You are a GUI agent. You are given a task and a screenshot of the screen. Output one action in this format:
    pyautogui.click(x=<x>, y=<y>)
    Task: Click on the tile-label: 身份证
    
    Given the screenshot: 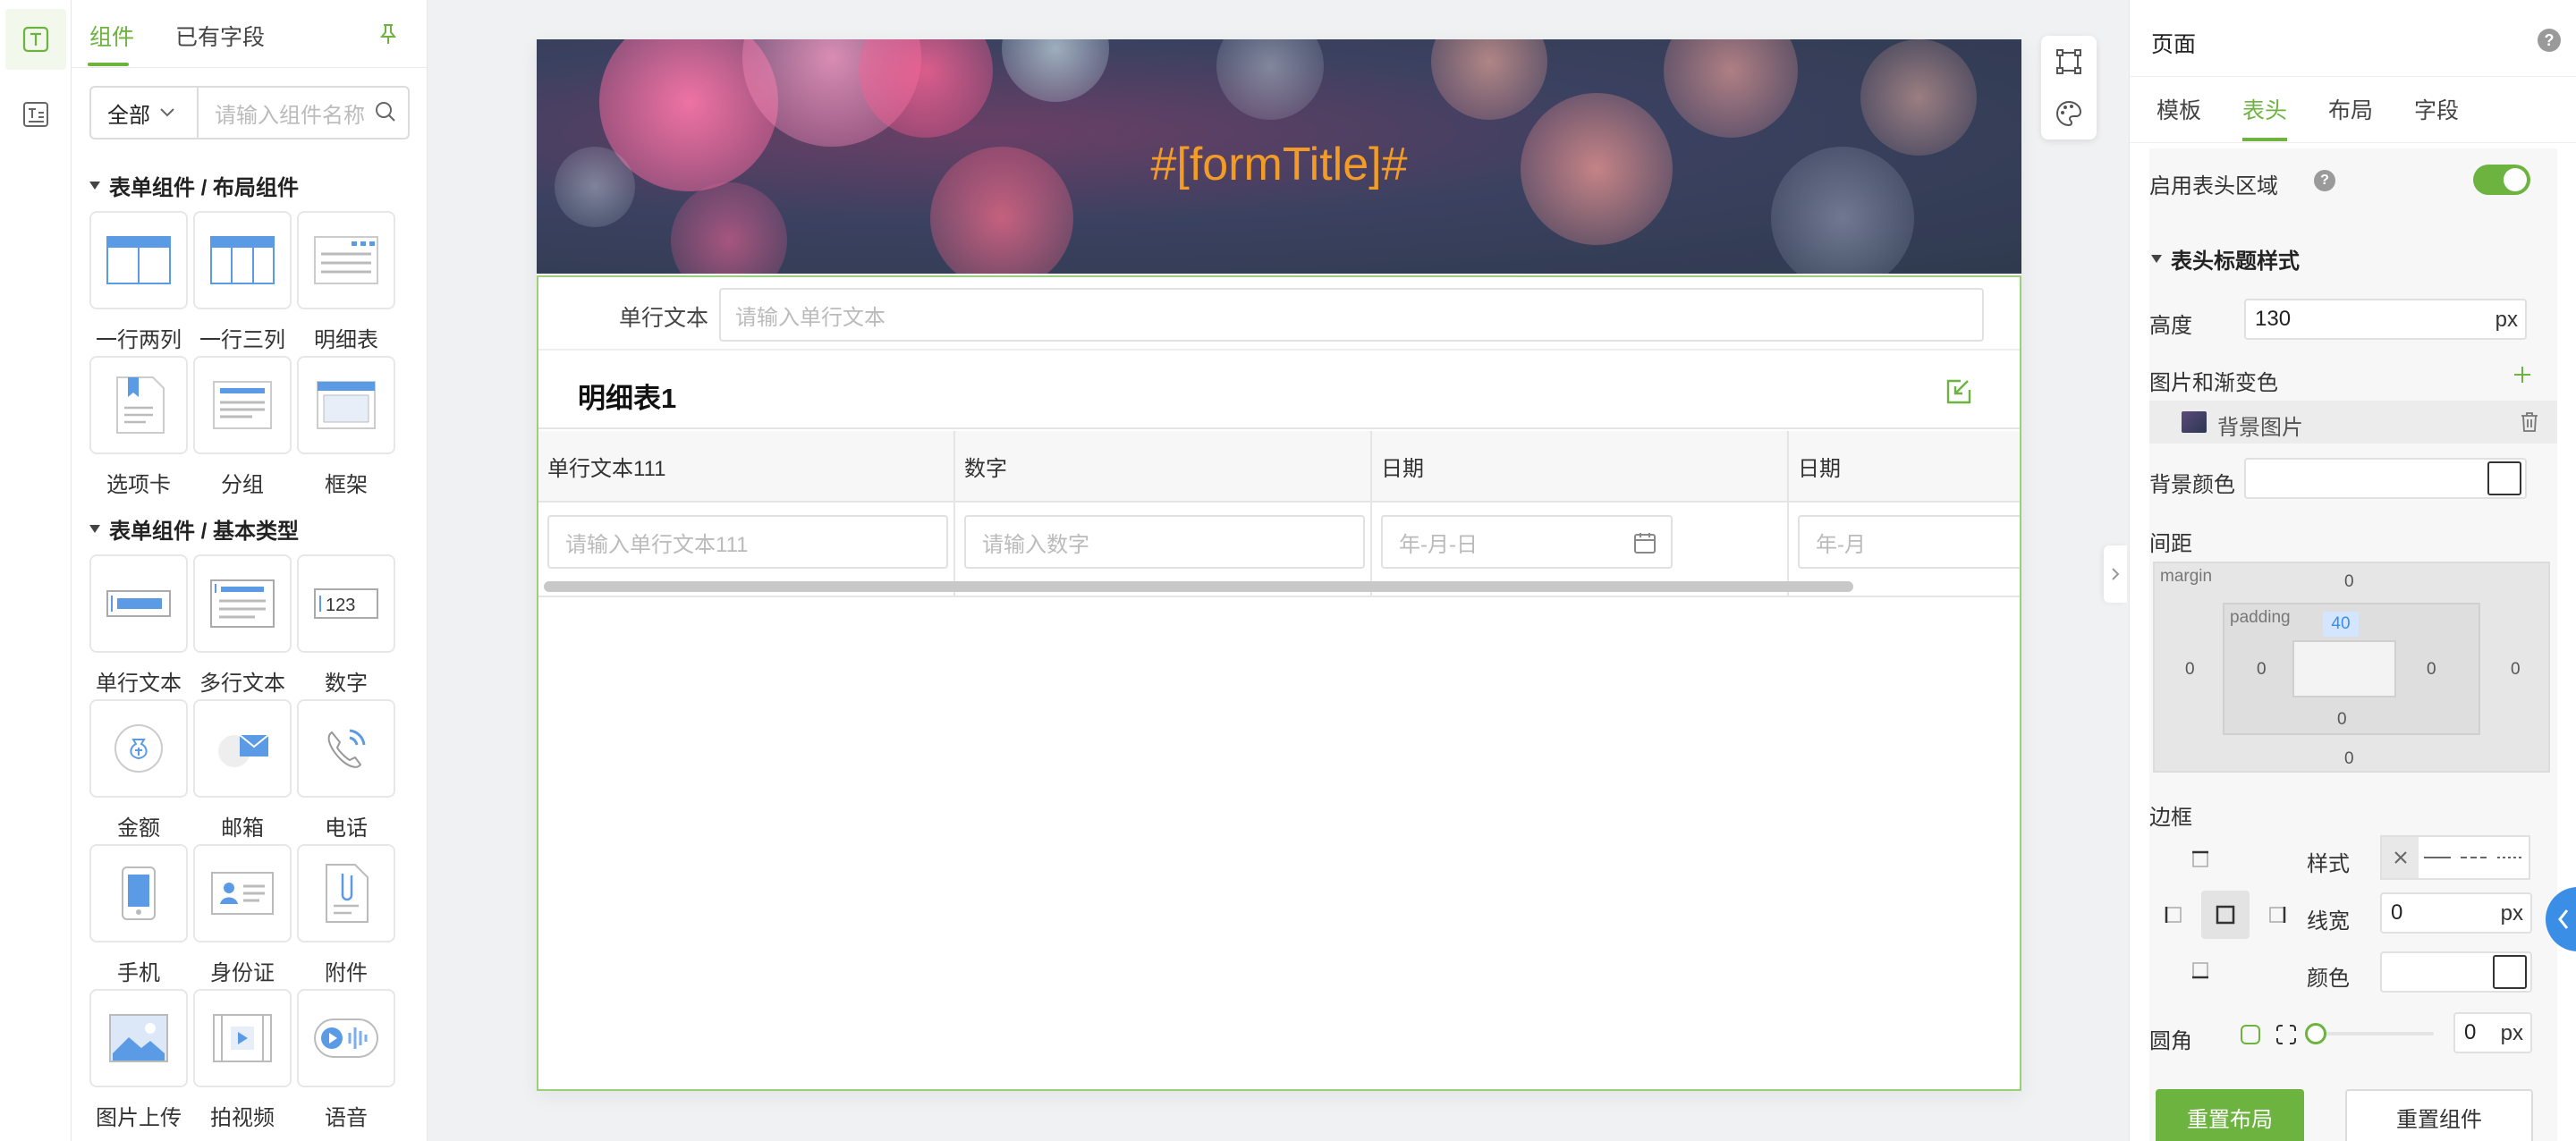 What is the action you would take?
    pyautogui.click(x=242, y=973)
    